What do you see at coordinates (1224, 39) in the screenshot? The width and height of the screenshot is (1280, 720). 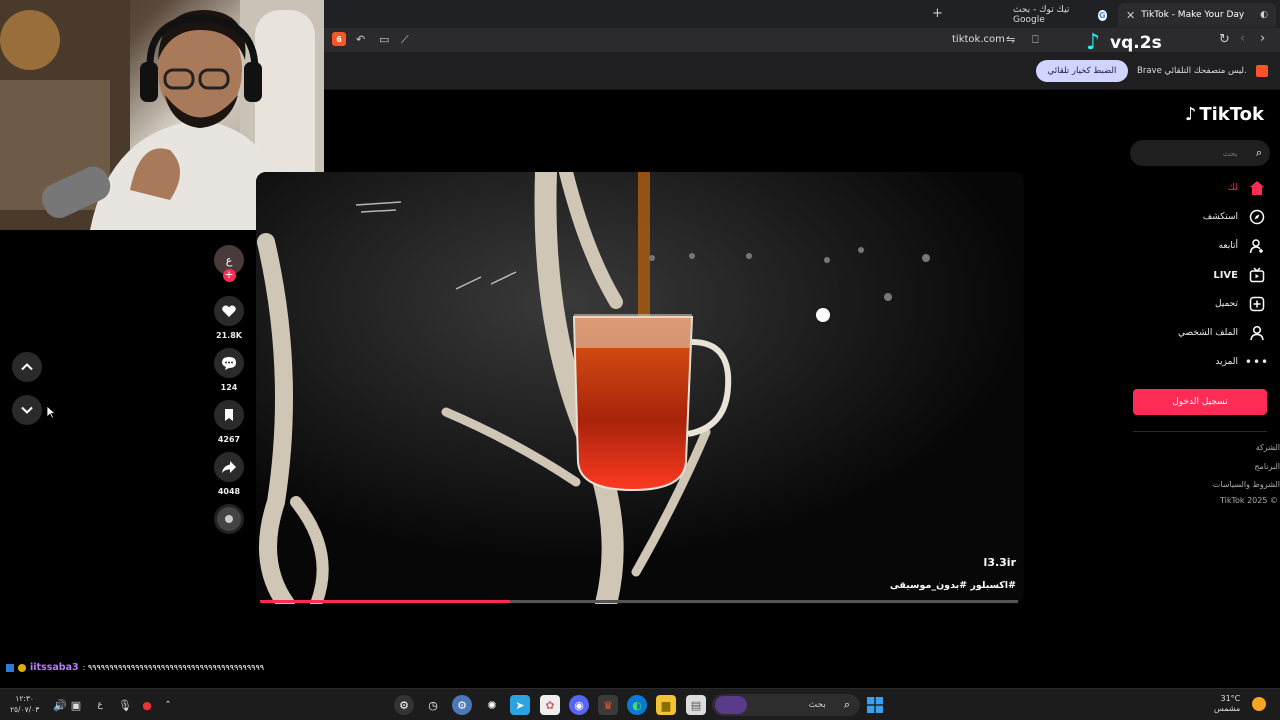 I see `reload-icon: ↻` at bounding box center [1224, 39].